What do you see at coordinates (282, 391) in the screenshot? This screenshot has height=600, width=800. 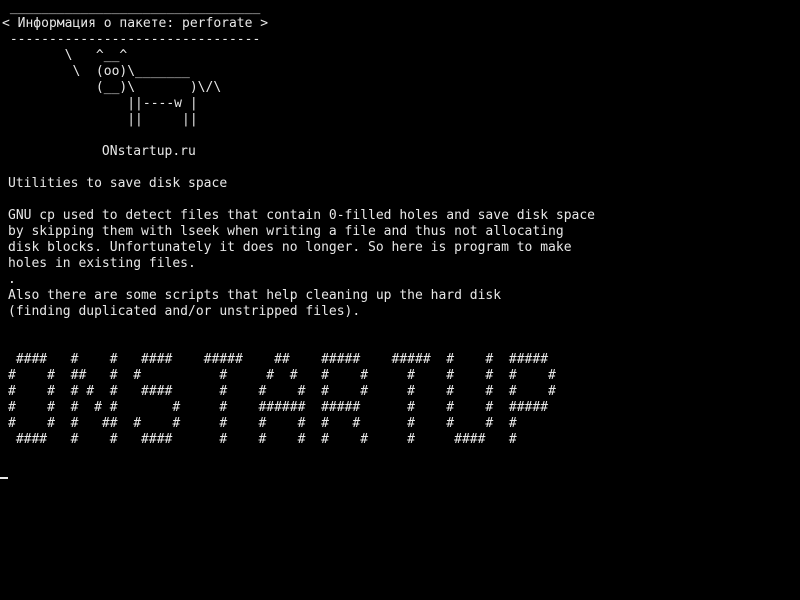 I see `banner-line: # # # # # #### # # # # # # # # # #` at bounding box center [282, 391].